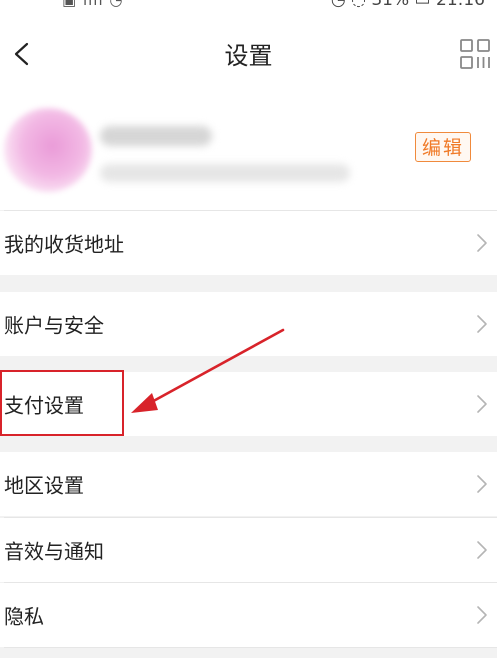  Describe the element at coordinates (156, 136) in the screenshot. I see `profile-name` at that location.